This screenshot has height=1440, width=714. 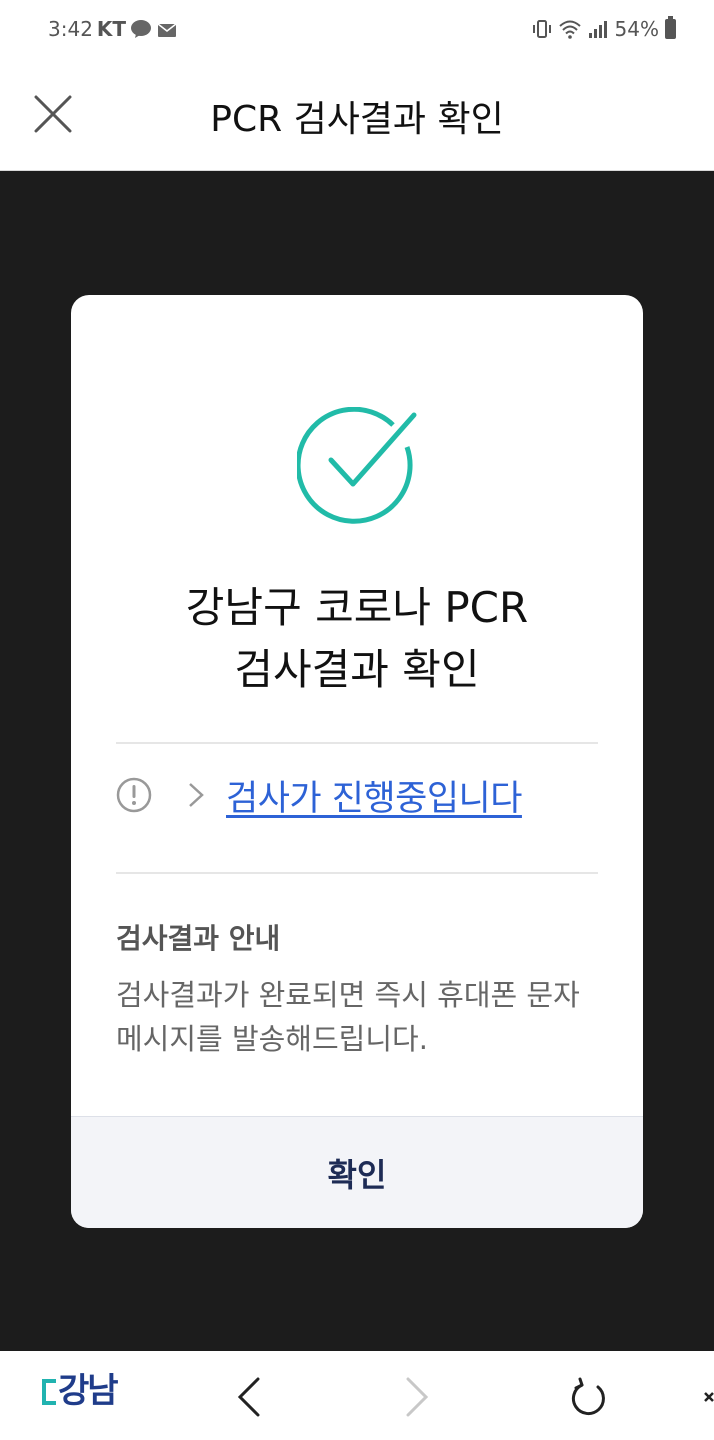 I want to click on logo-mark, so click(x=49, y=1392).